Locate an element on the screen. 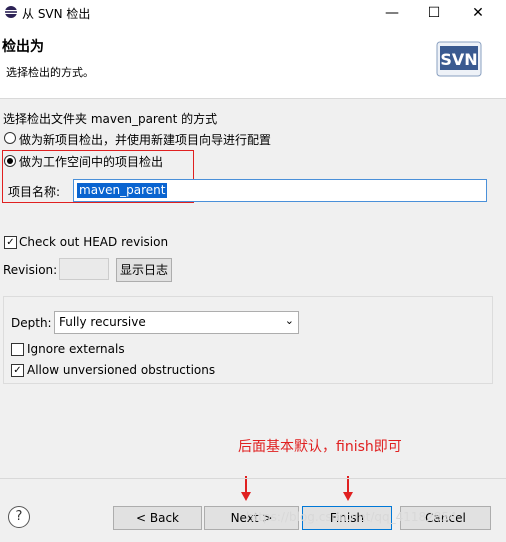  cancel-button: Cancel is located at coordinates (445, 518).